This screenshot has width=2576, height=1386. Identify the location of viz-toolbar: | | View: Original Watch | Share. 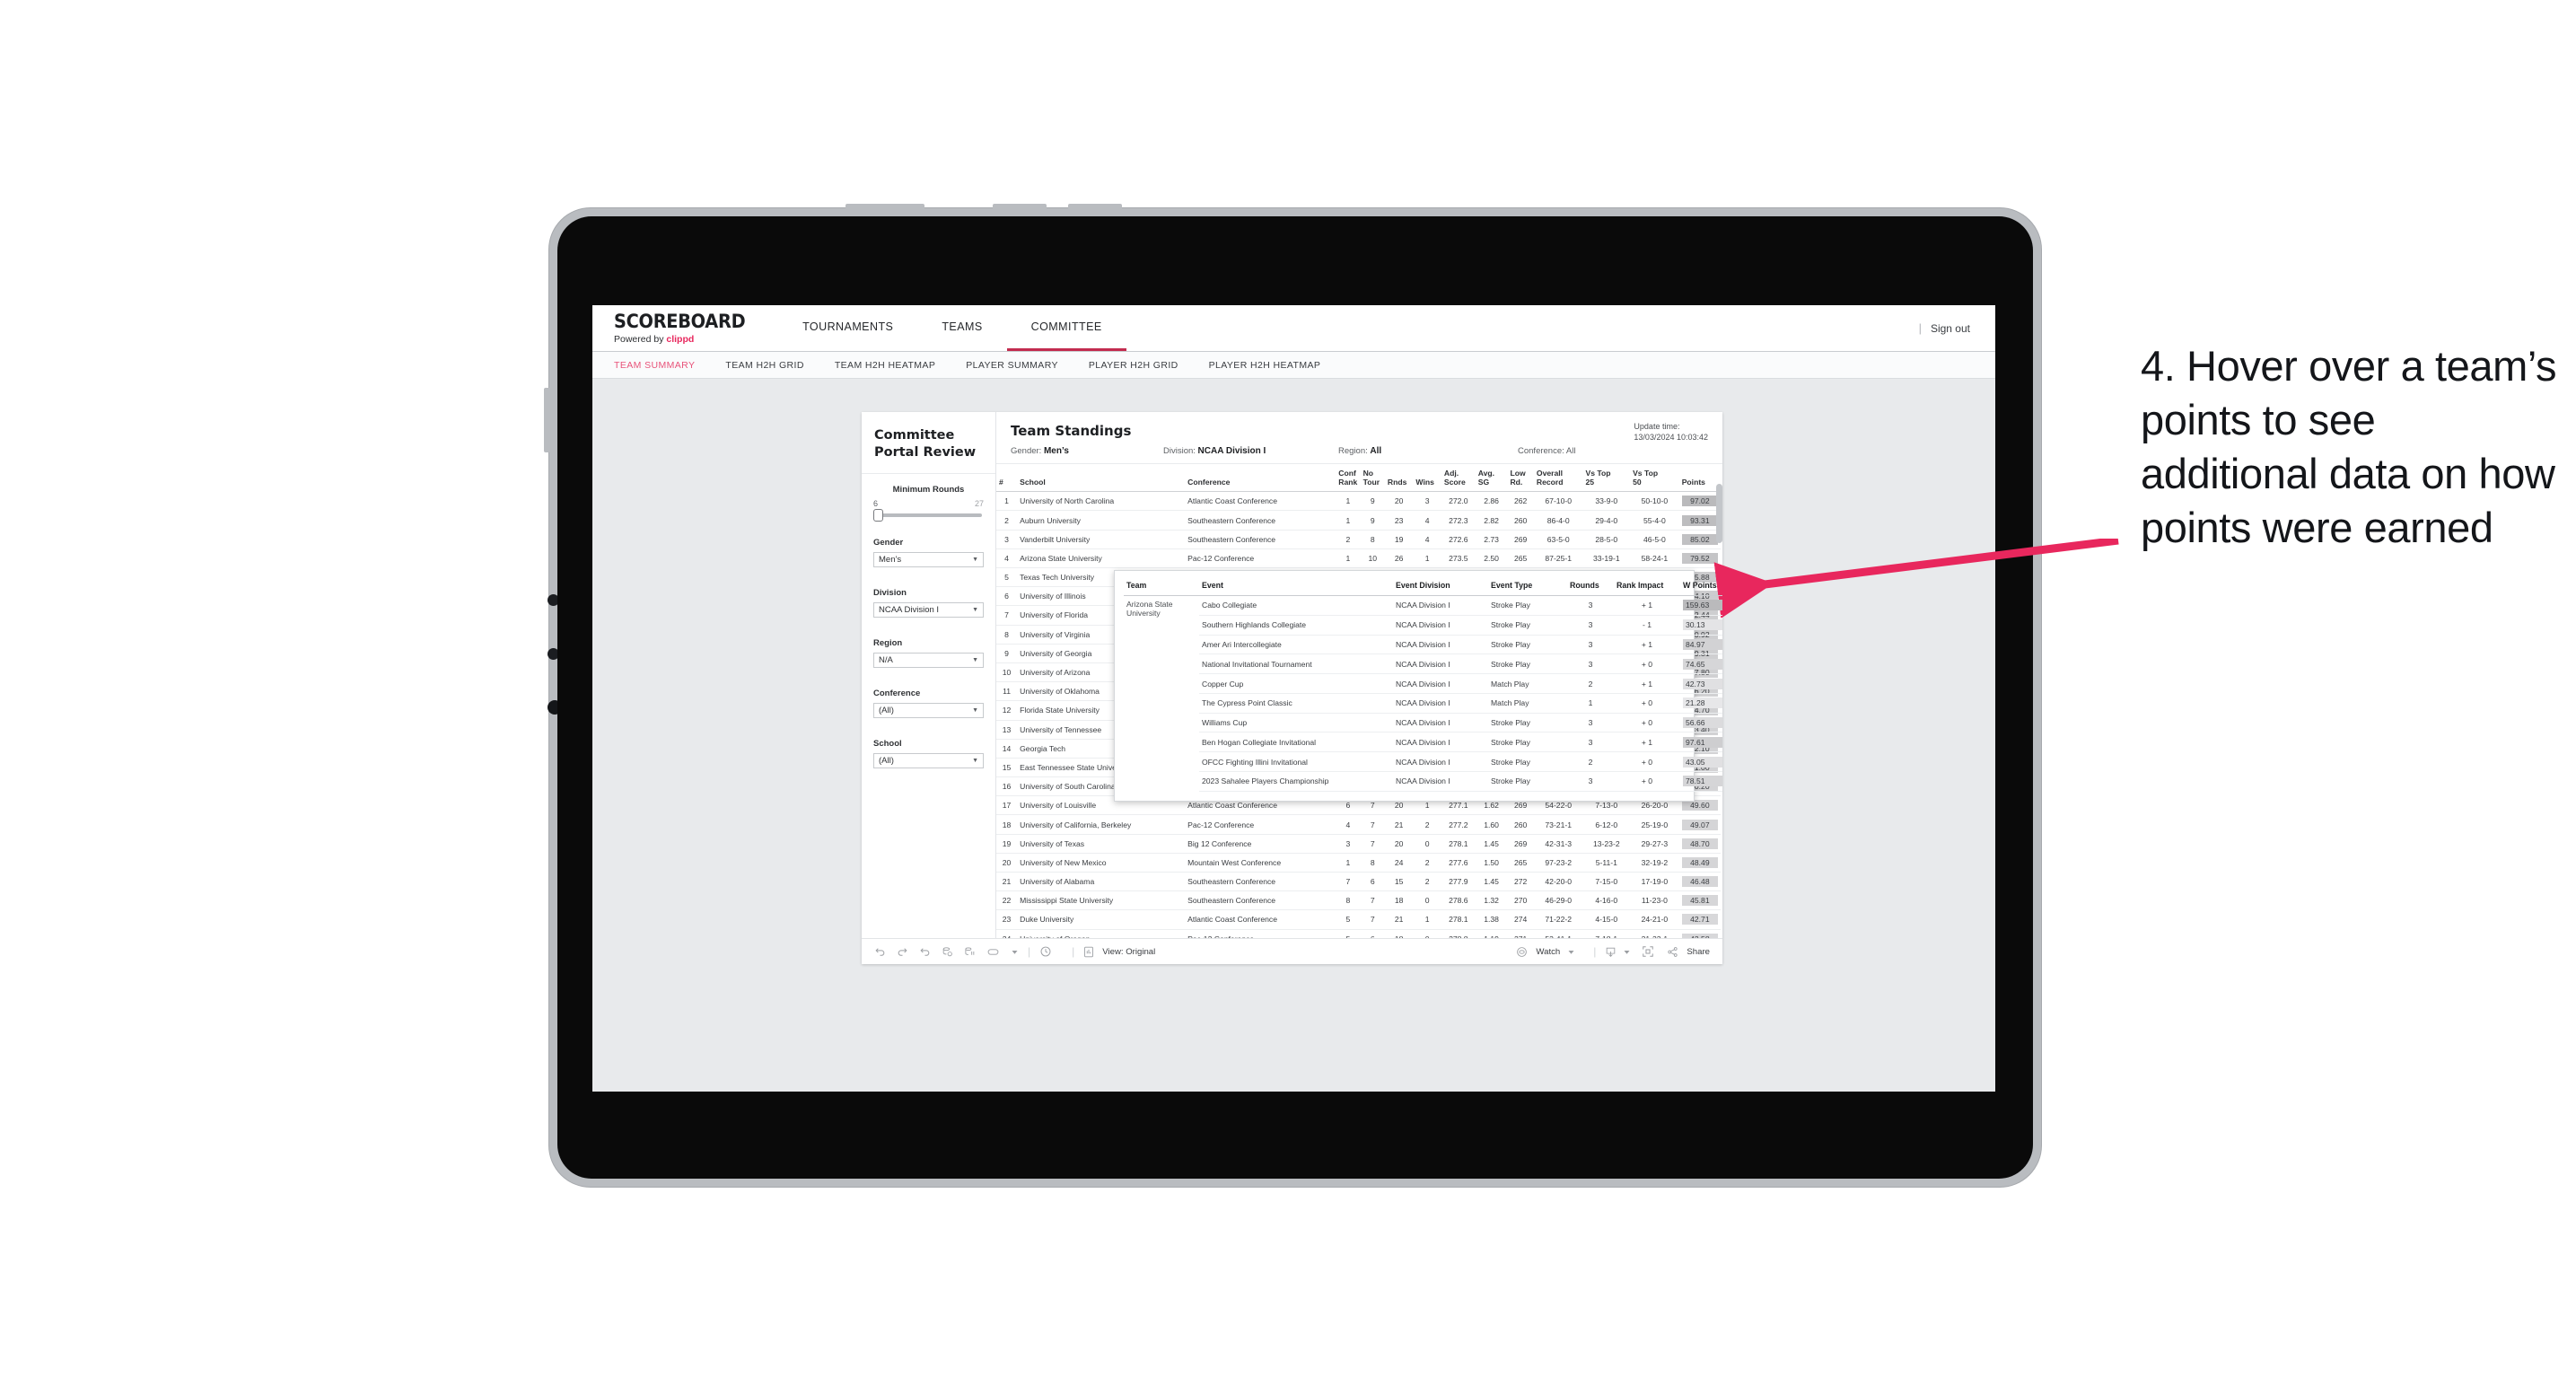
(1292, 951).